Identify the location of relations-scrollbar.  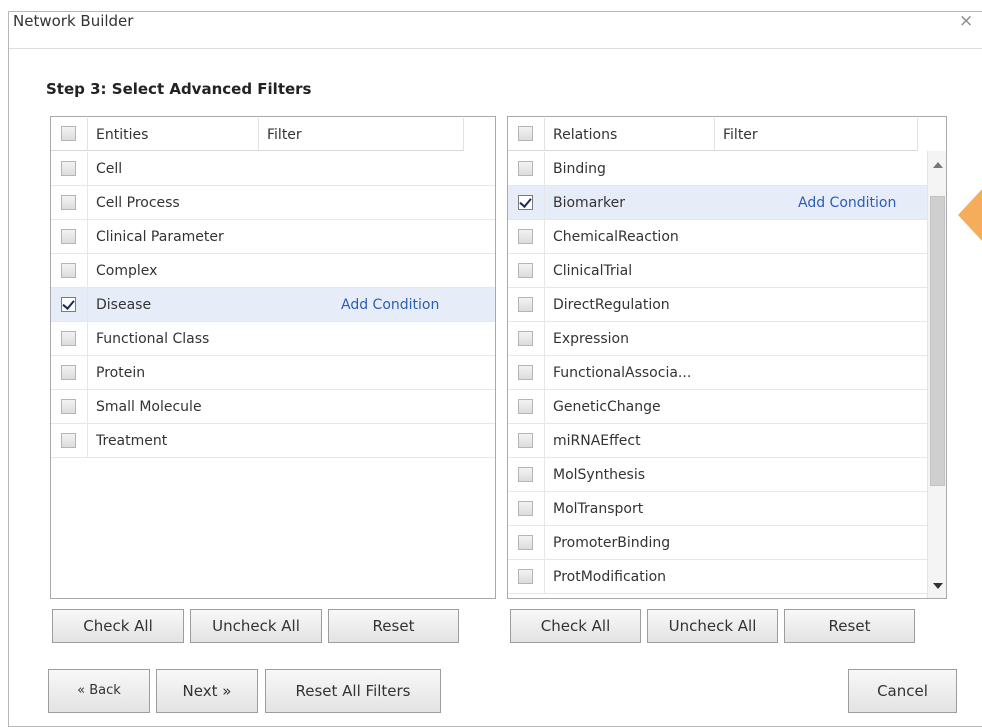
(936, 374).